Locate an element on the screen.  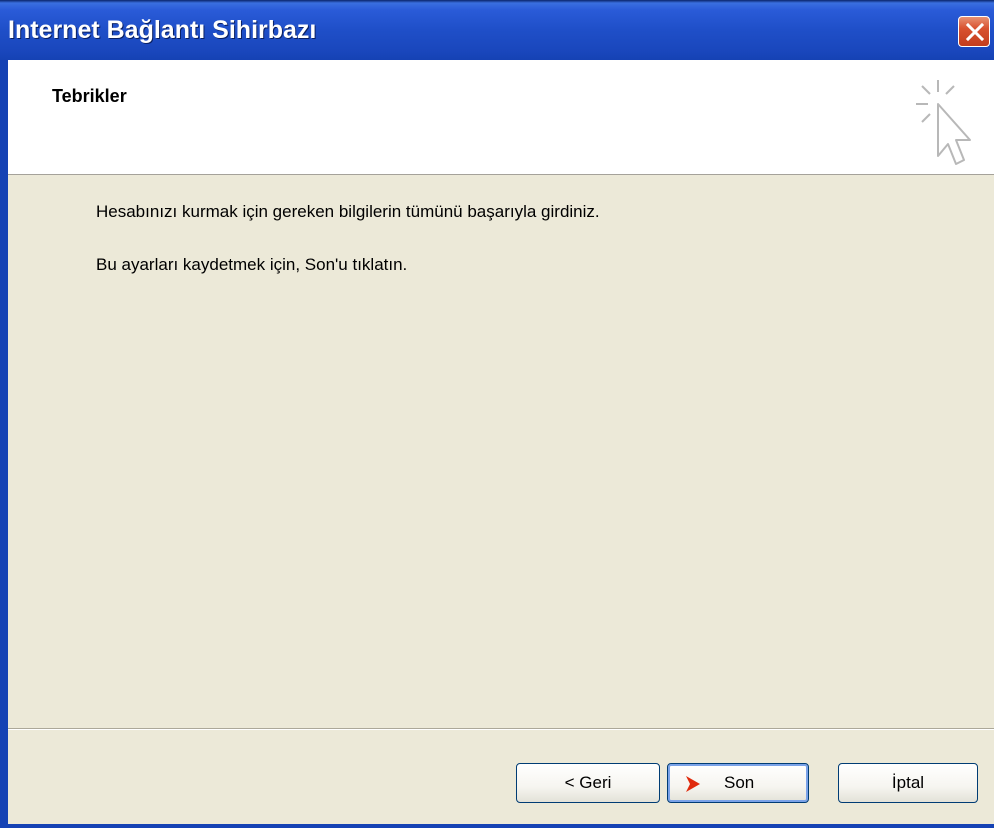
cancel-button: İptal is located at coordinates (908, 783).